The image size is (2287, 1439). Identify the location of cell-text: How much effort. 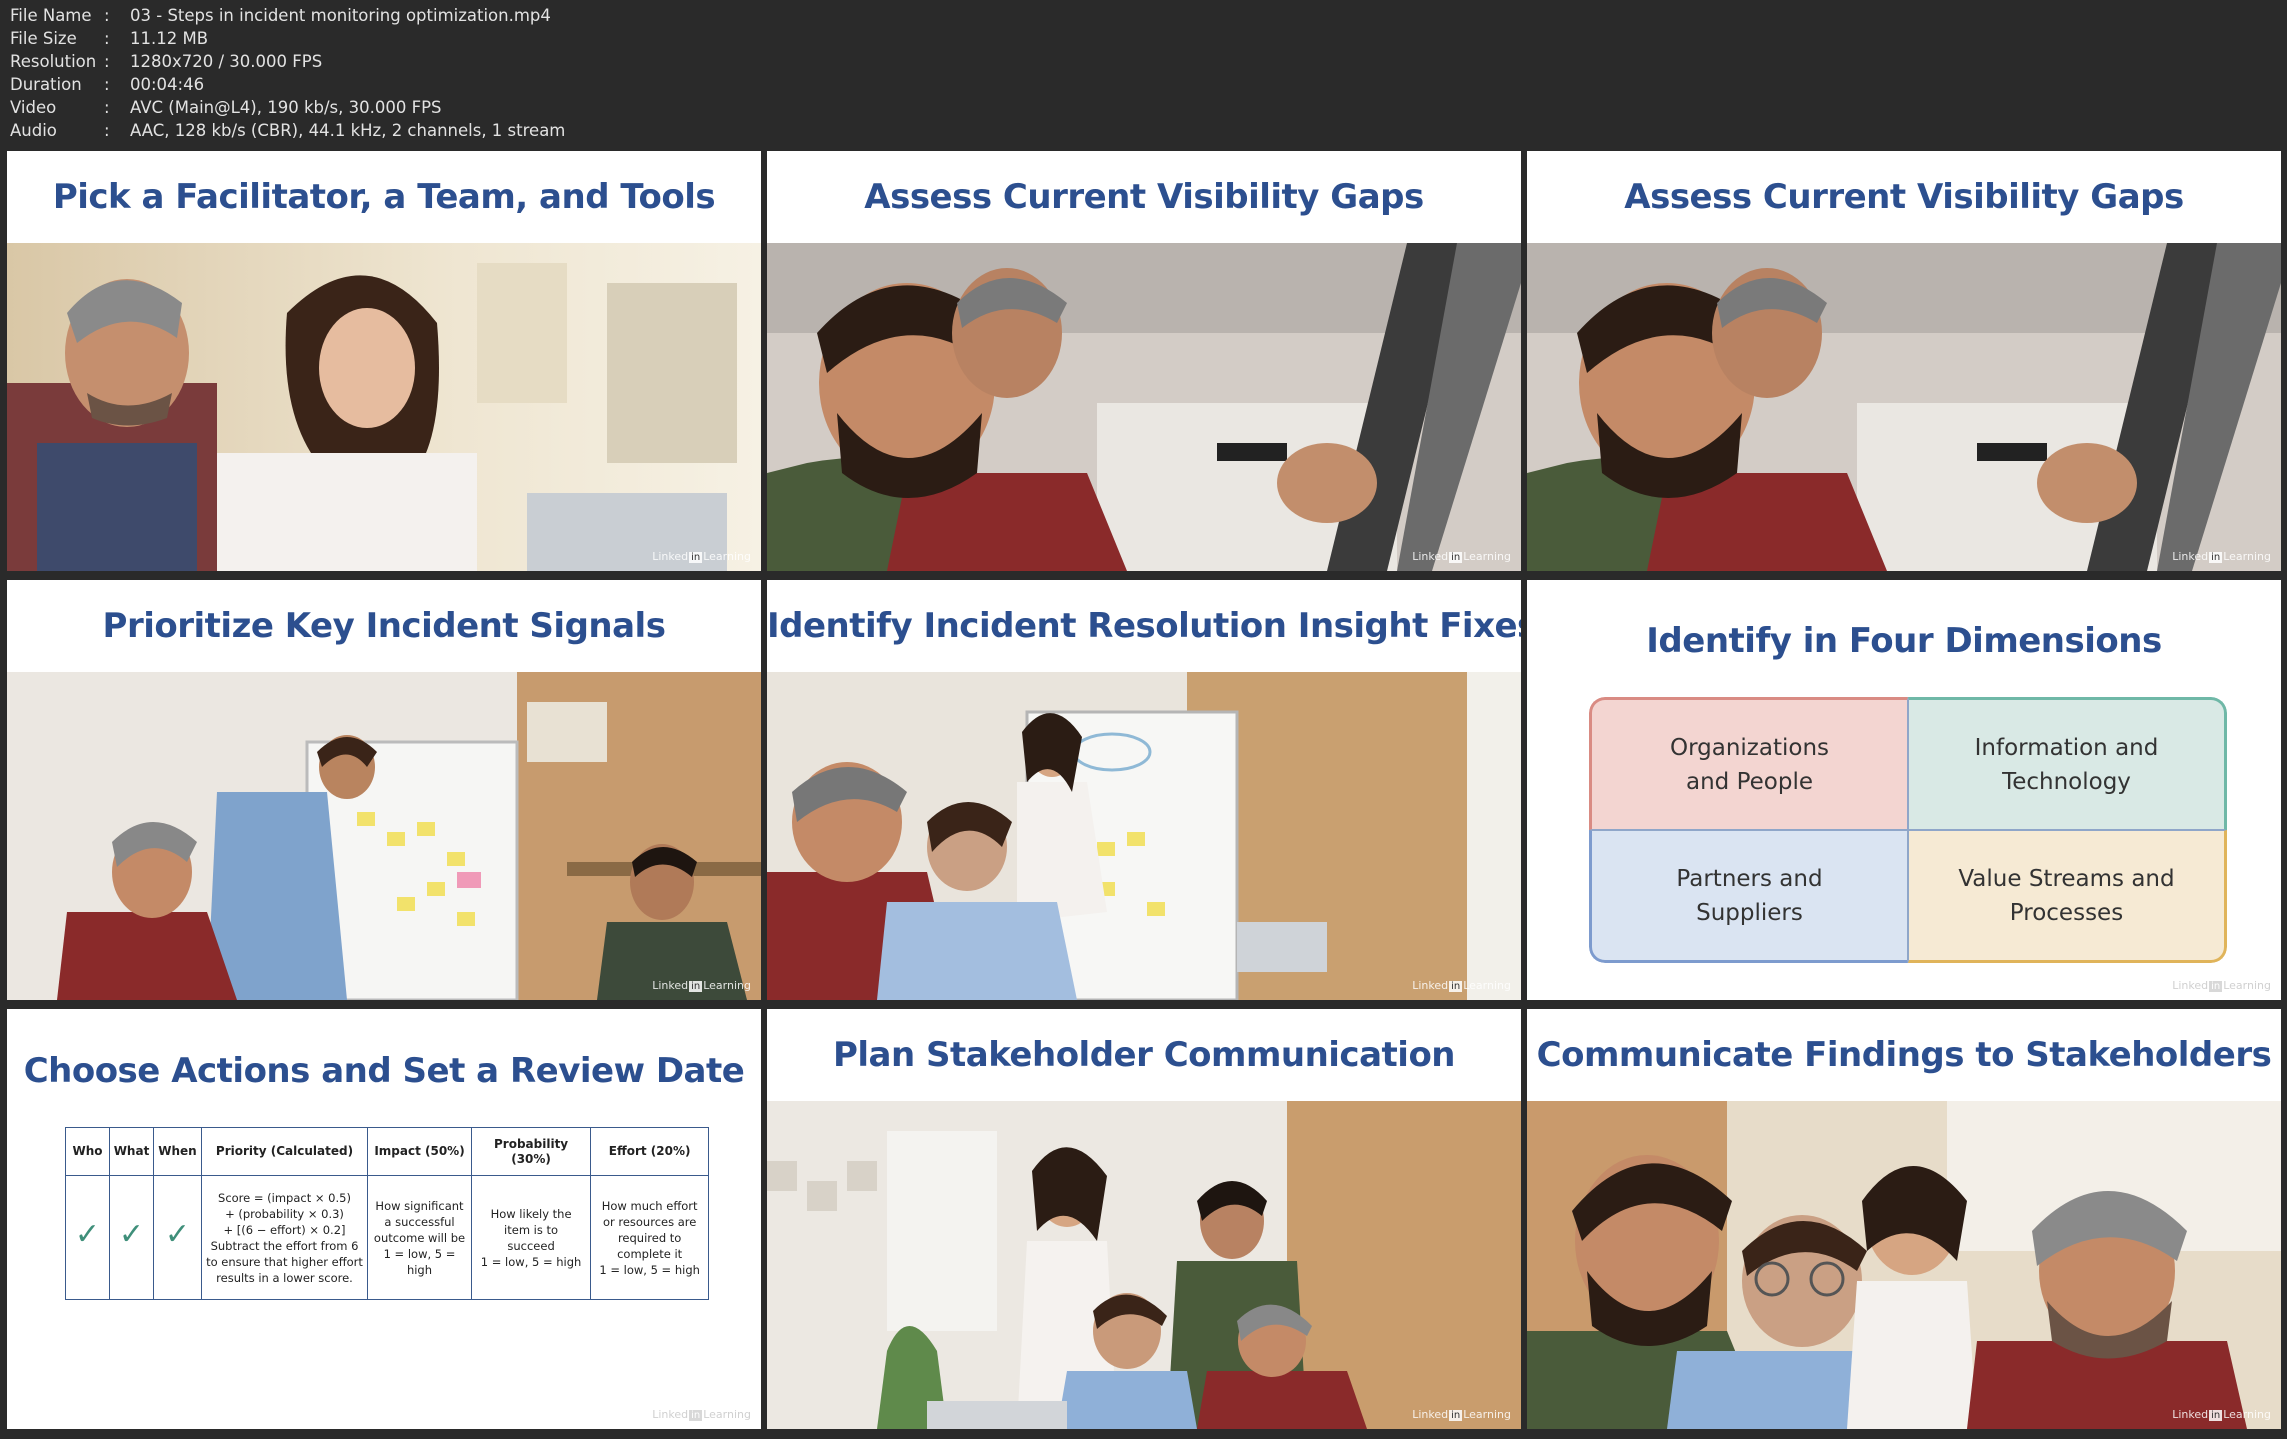
(649, 1205).